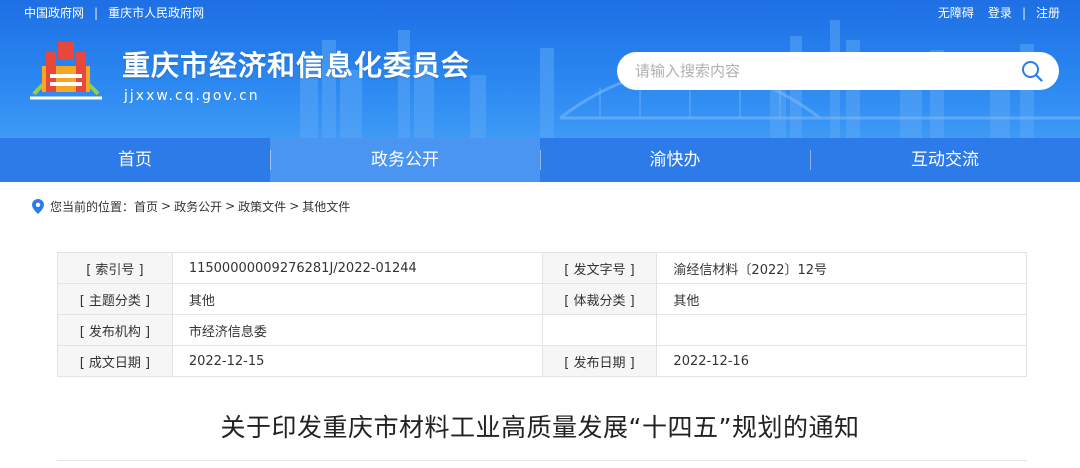  What do you see at coordinates (92, 206) in the screenshot?
I see `breadcrumb-prefix: 您当前的位置：` at bounding box center [92, 206].